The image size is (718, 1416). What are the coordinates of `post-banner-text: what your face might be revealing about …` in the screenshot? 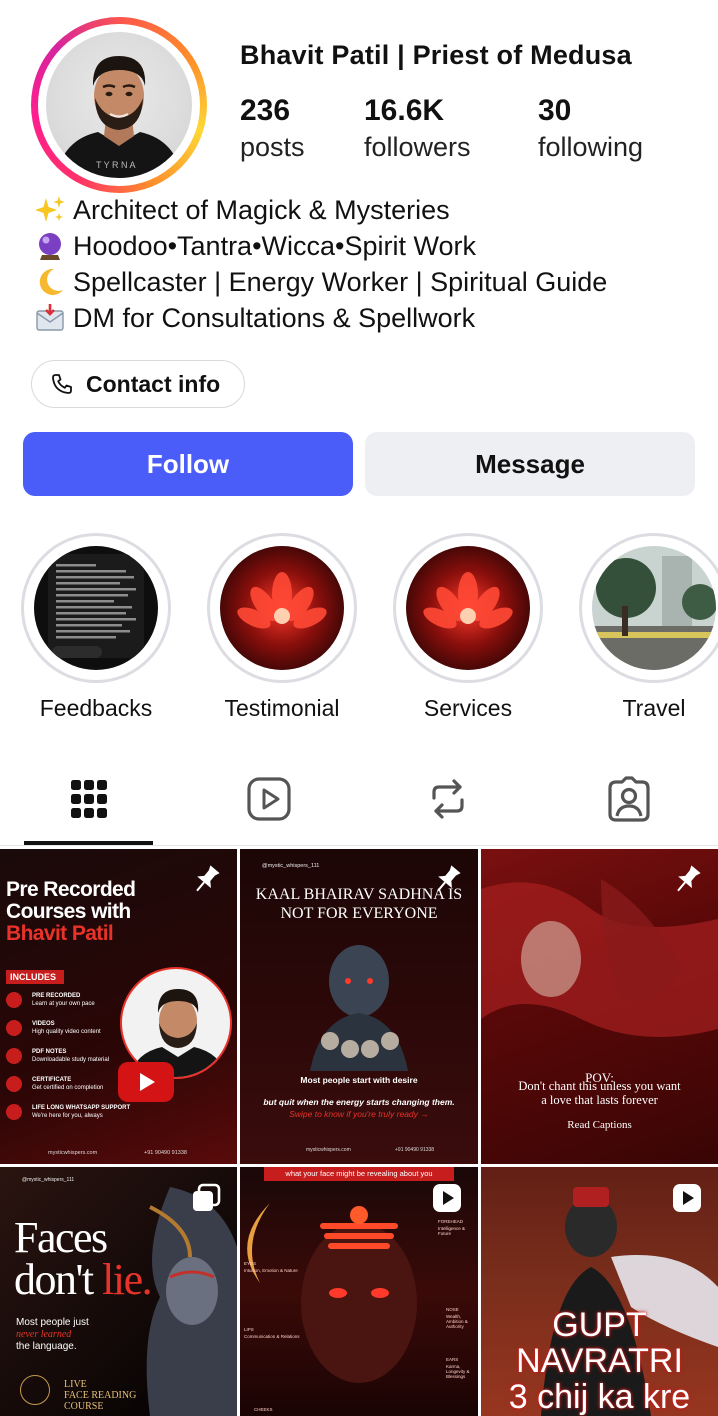 It's located at (359, 1173).